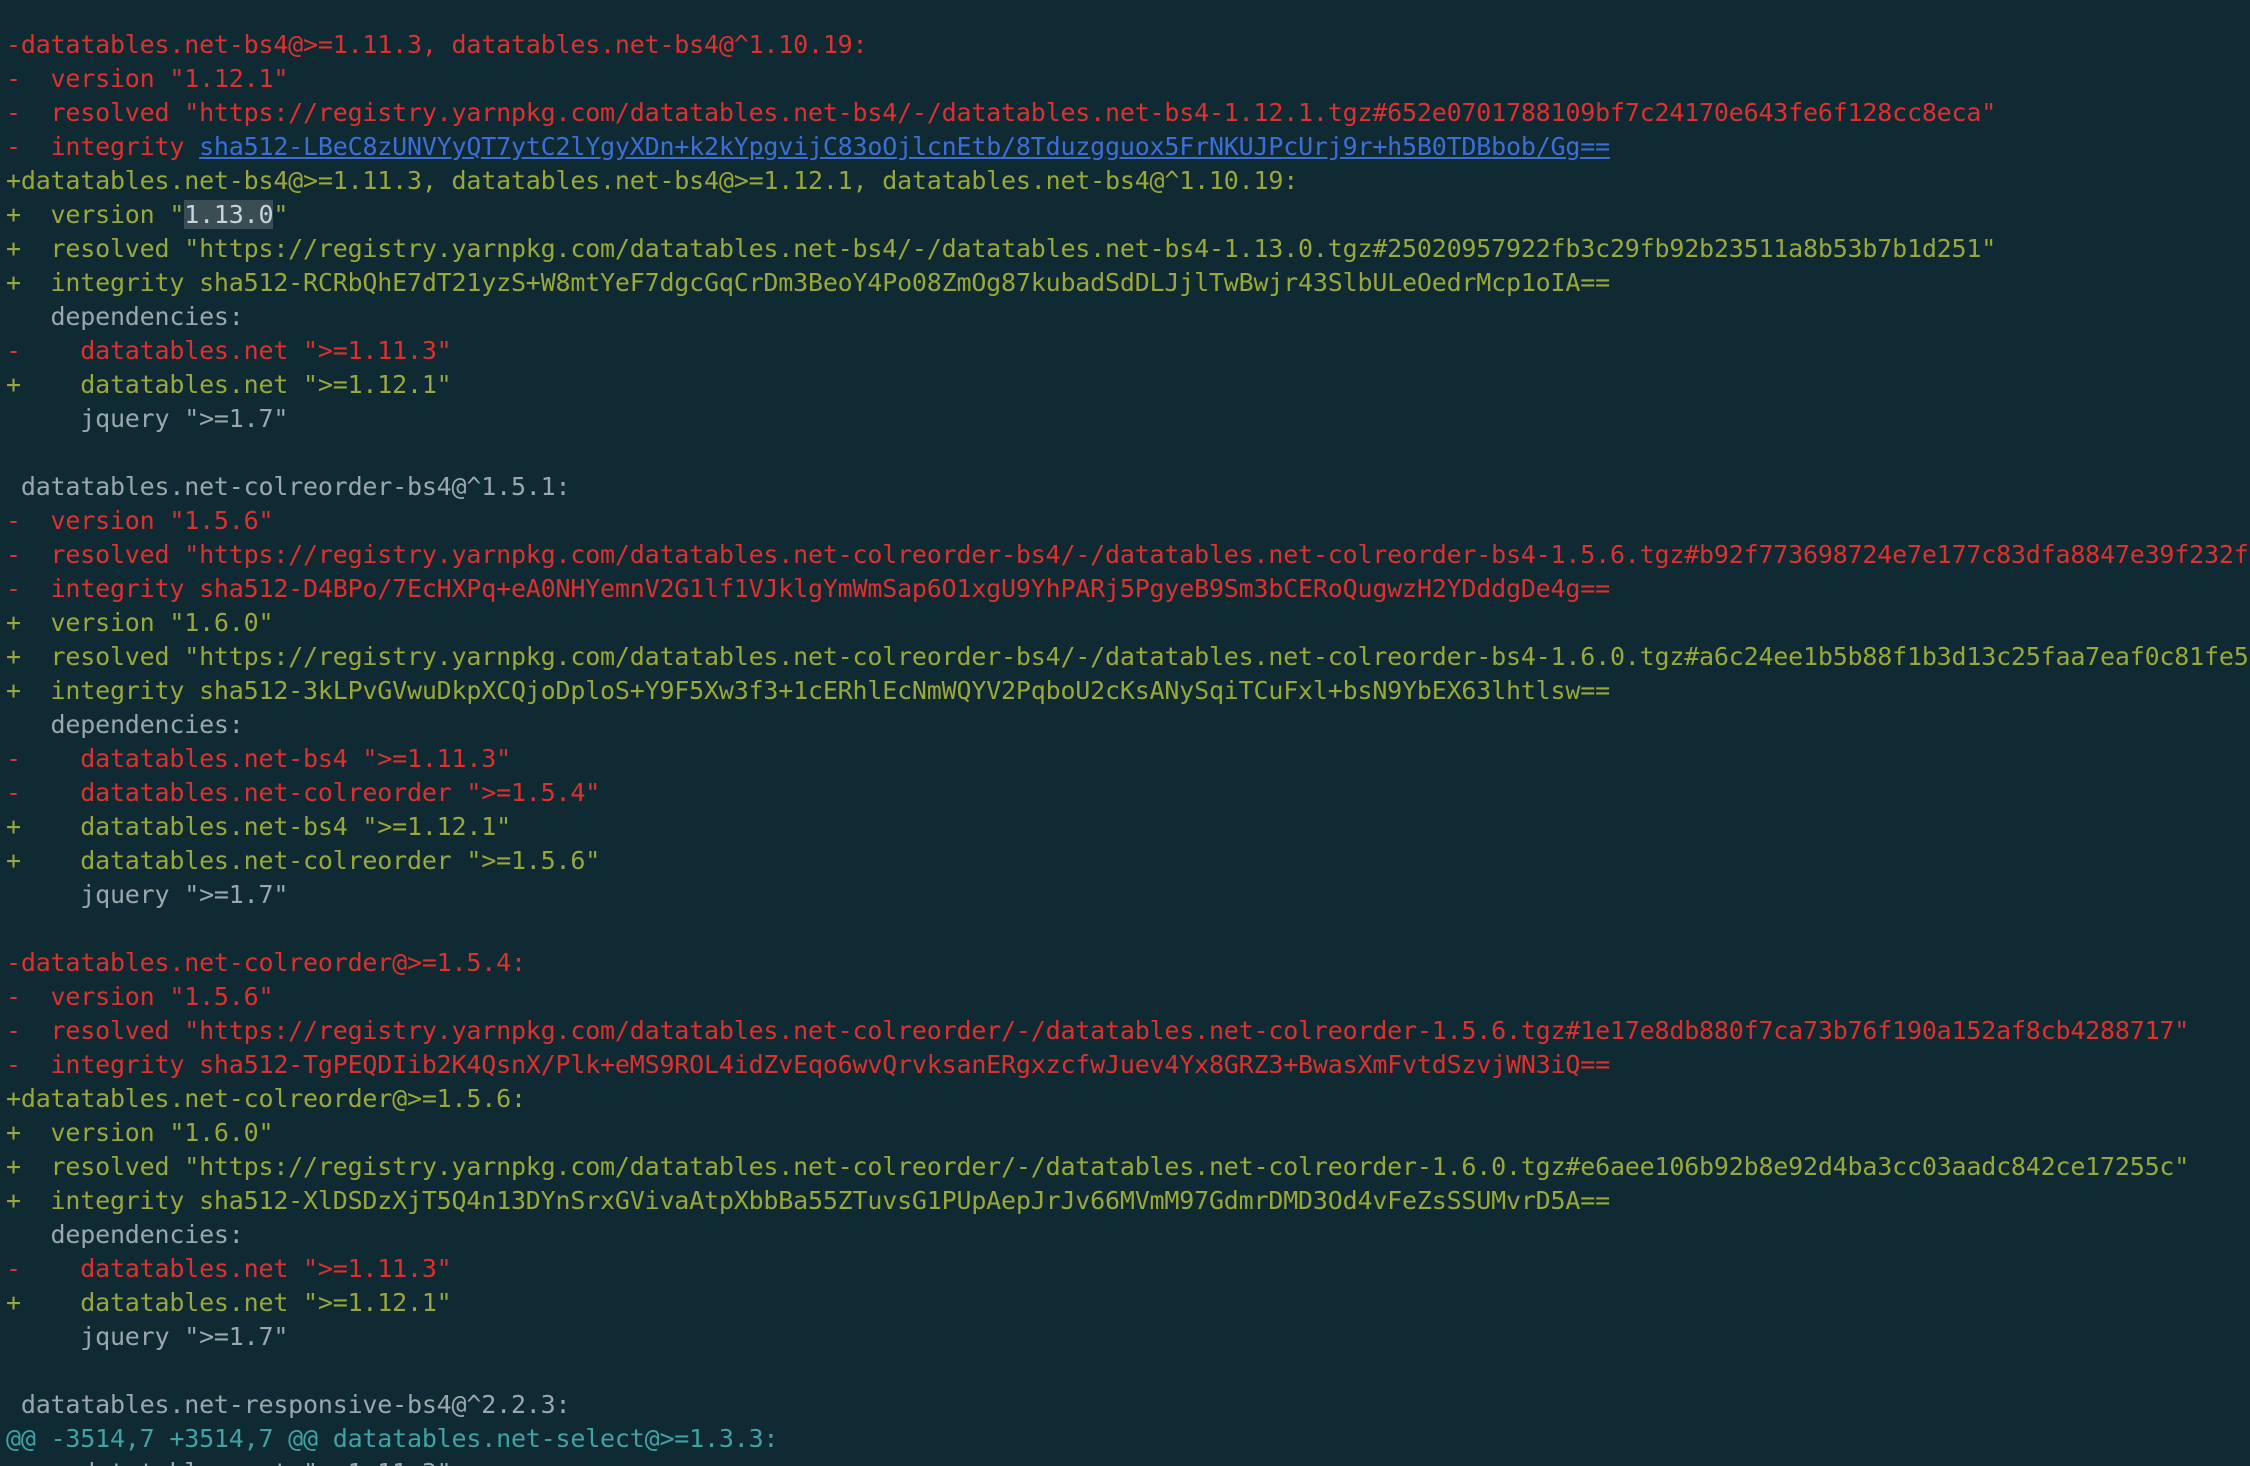 This screenshot has height=1466, width=2250. I want to click on diff-line-removed: - version "1.12.1", so click(1125, 79).